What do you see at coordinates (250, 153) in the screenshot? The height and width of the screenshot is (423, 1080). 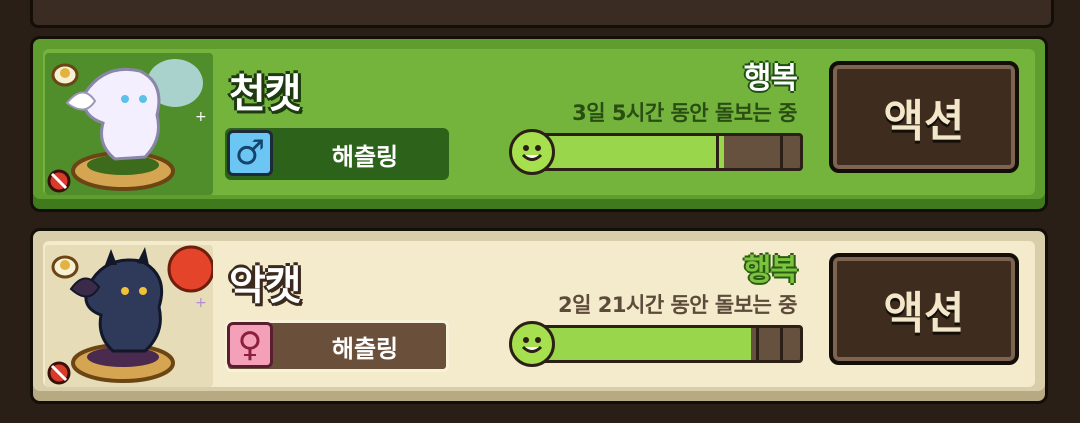 I see `male-symbol-icon: ♂` at bounding box center [250, 153].